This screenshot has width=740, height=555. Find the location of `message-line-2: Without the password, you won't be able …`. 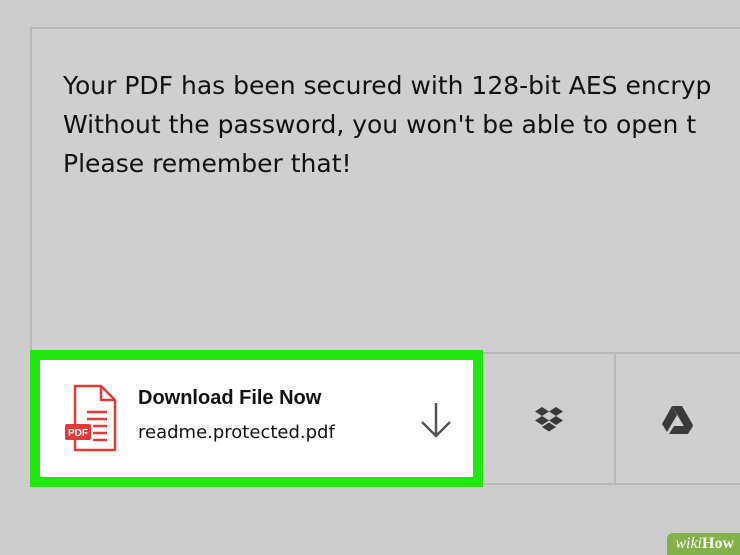

message-line-2: Without the password, you won't be able … is located at coordinates (380, 124).